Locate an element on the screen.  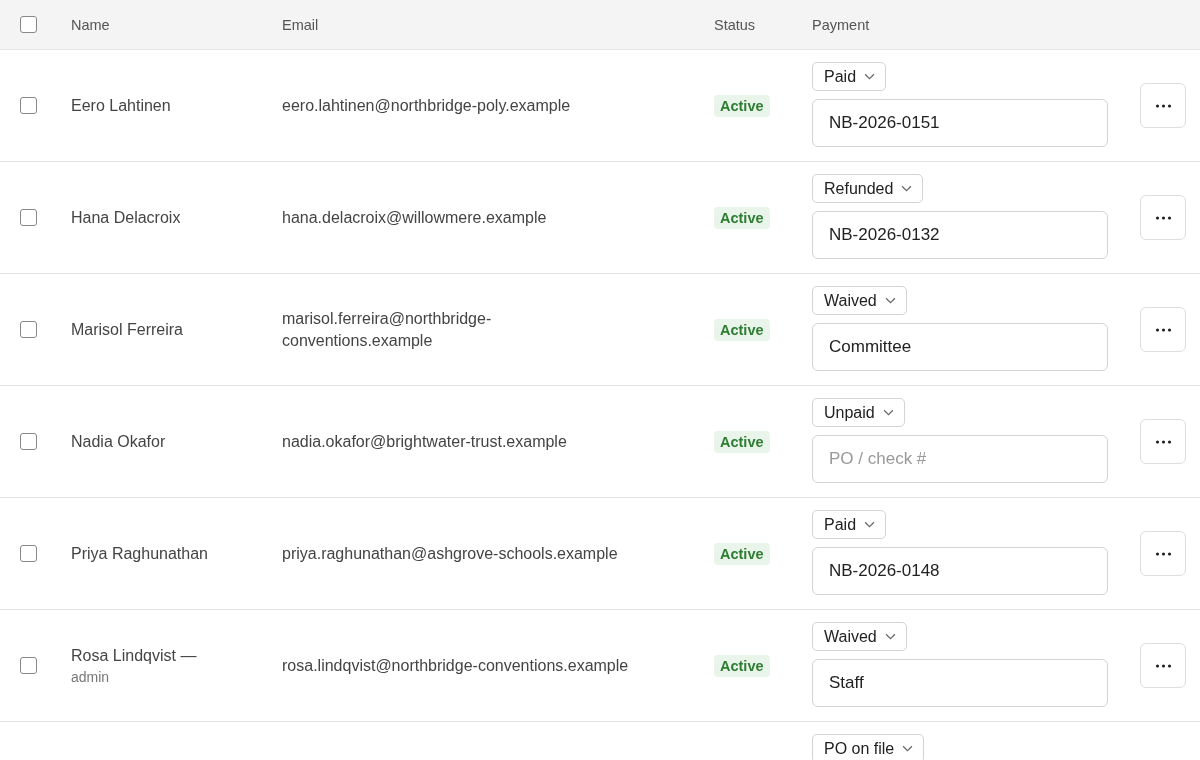
name-text: Hana Delacroix is located at coordinates (126, 217).